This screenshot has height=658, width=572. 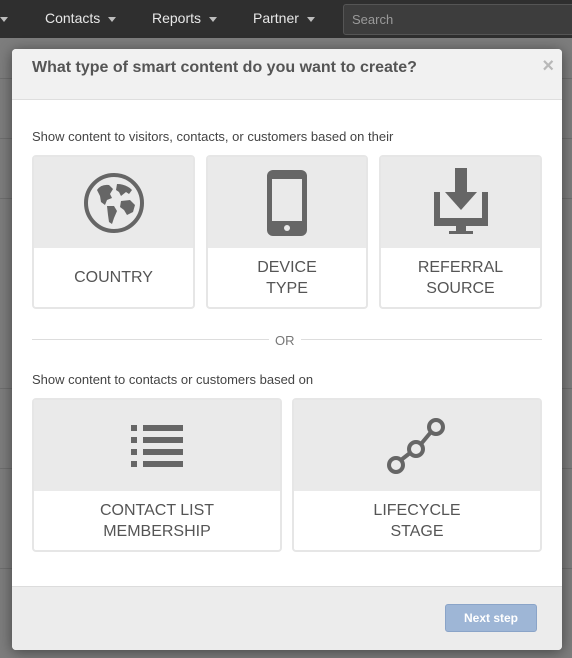 What do you see at coordinates (460, 277) in the screenshot?
I see `option-label: REFERRAL SOURCE` at bounding box center [460, 277].